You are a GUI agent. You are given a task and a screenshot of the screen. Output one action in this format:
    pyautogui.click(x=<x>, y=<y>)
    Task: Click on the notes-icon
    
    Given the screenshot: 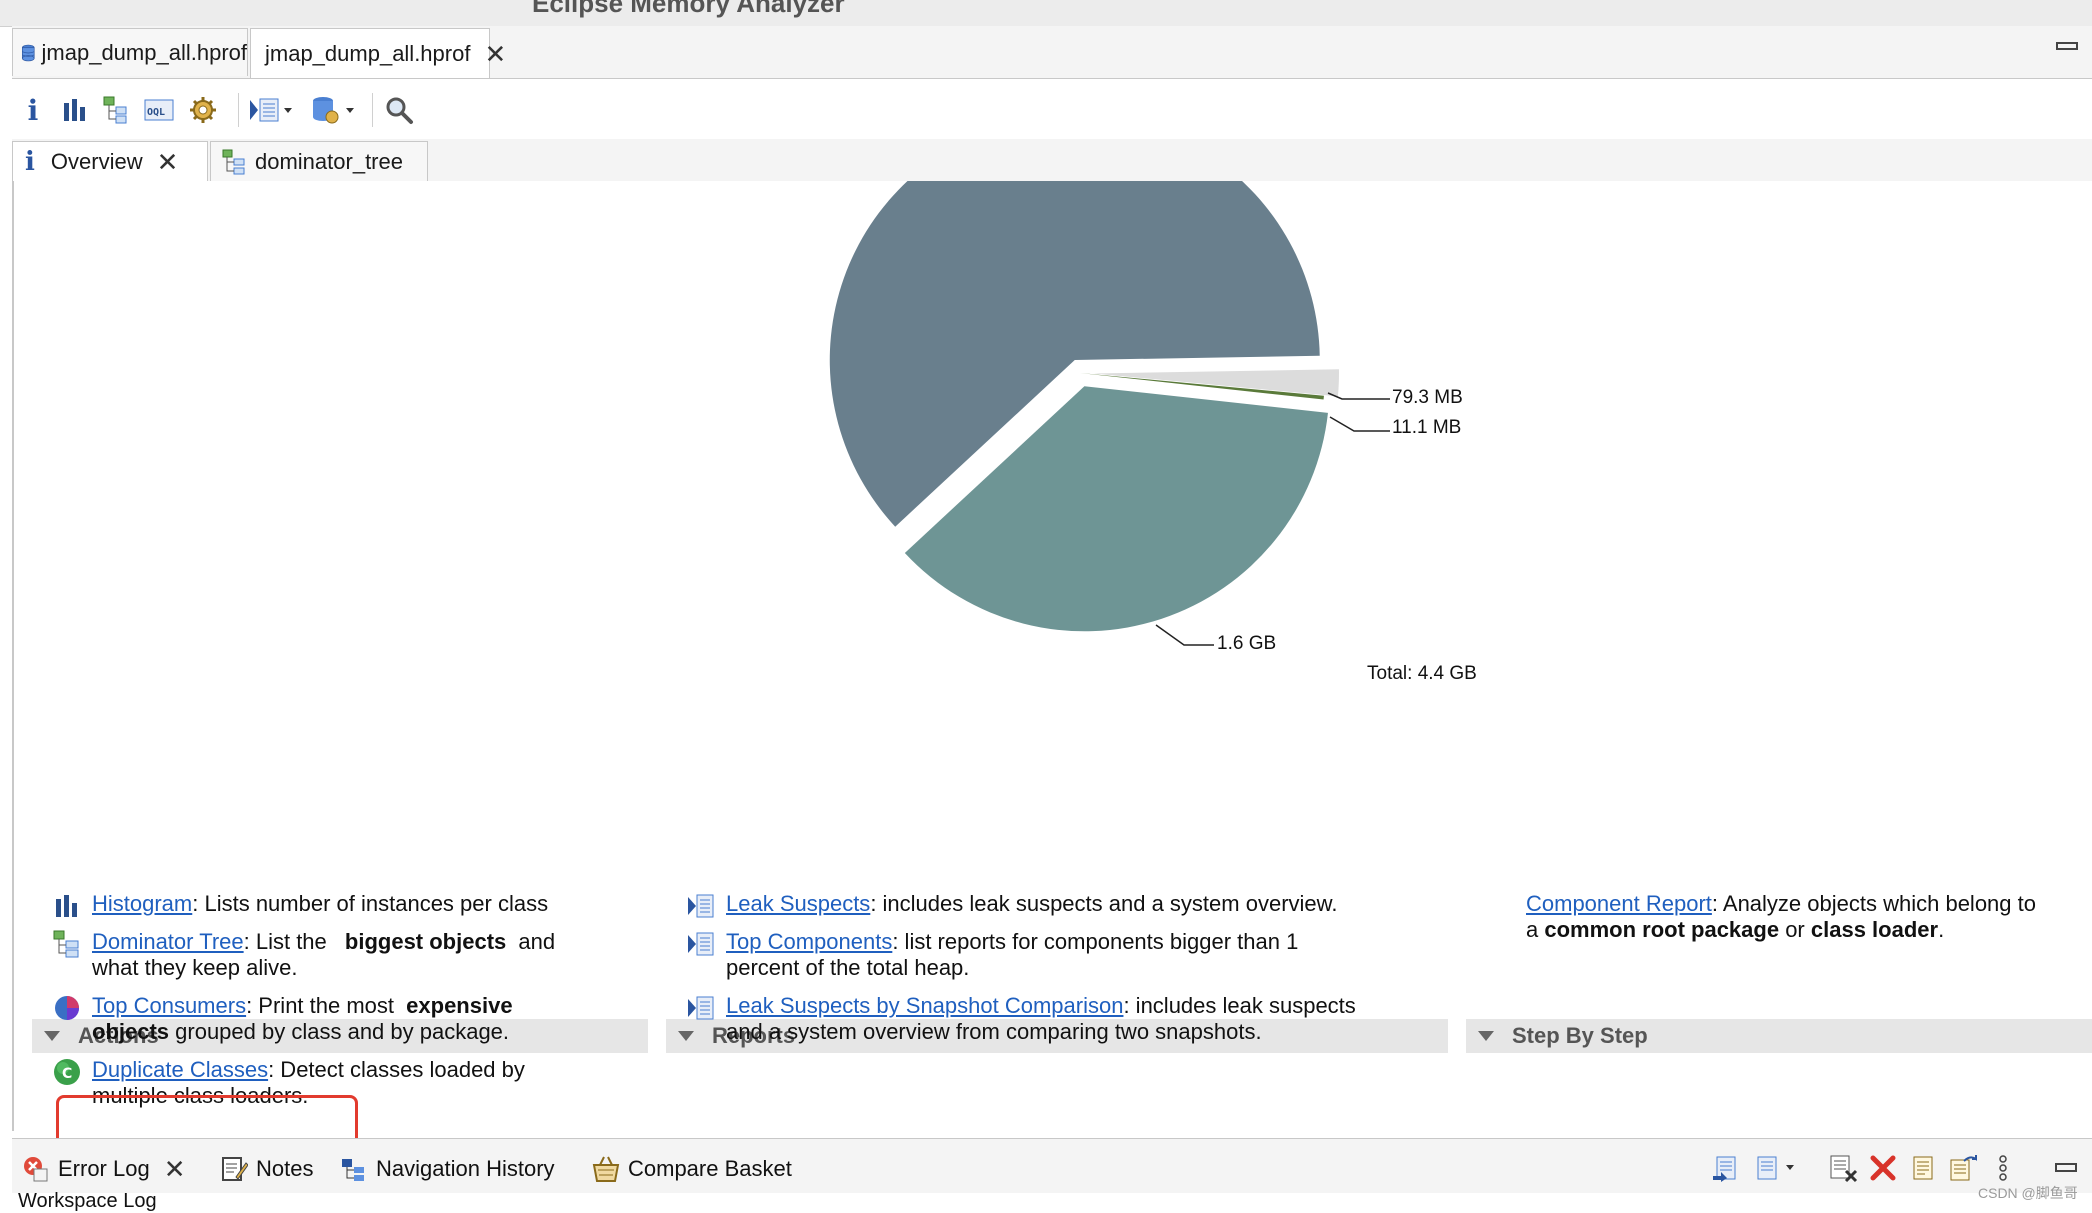 What is the action you would take?
    pyautogui.click(x=235, y=1169)
    